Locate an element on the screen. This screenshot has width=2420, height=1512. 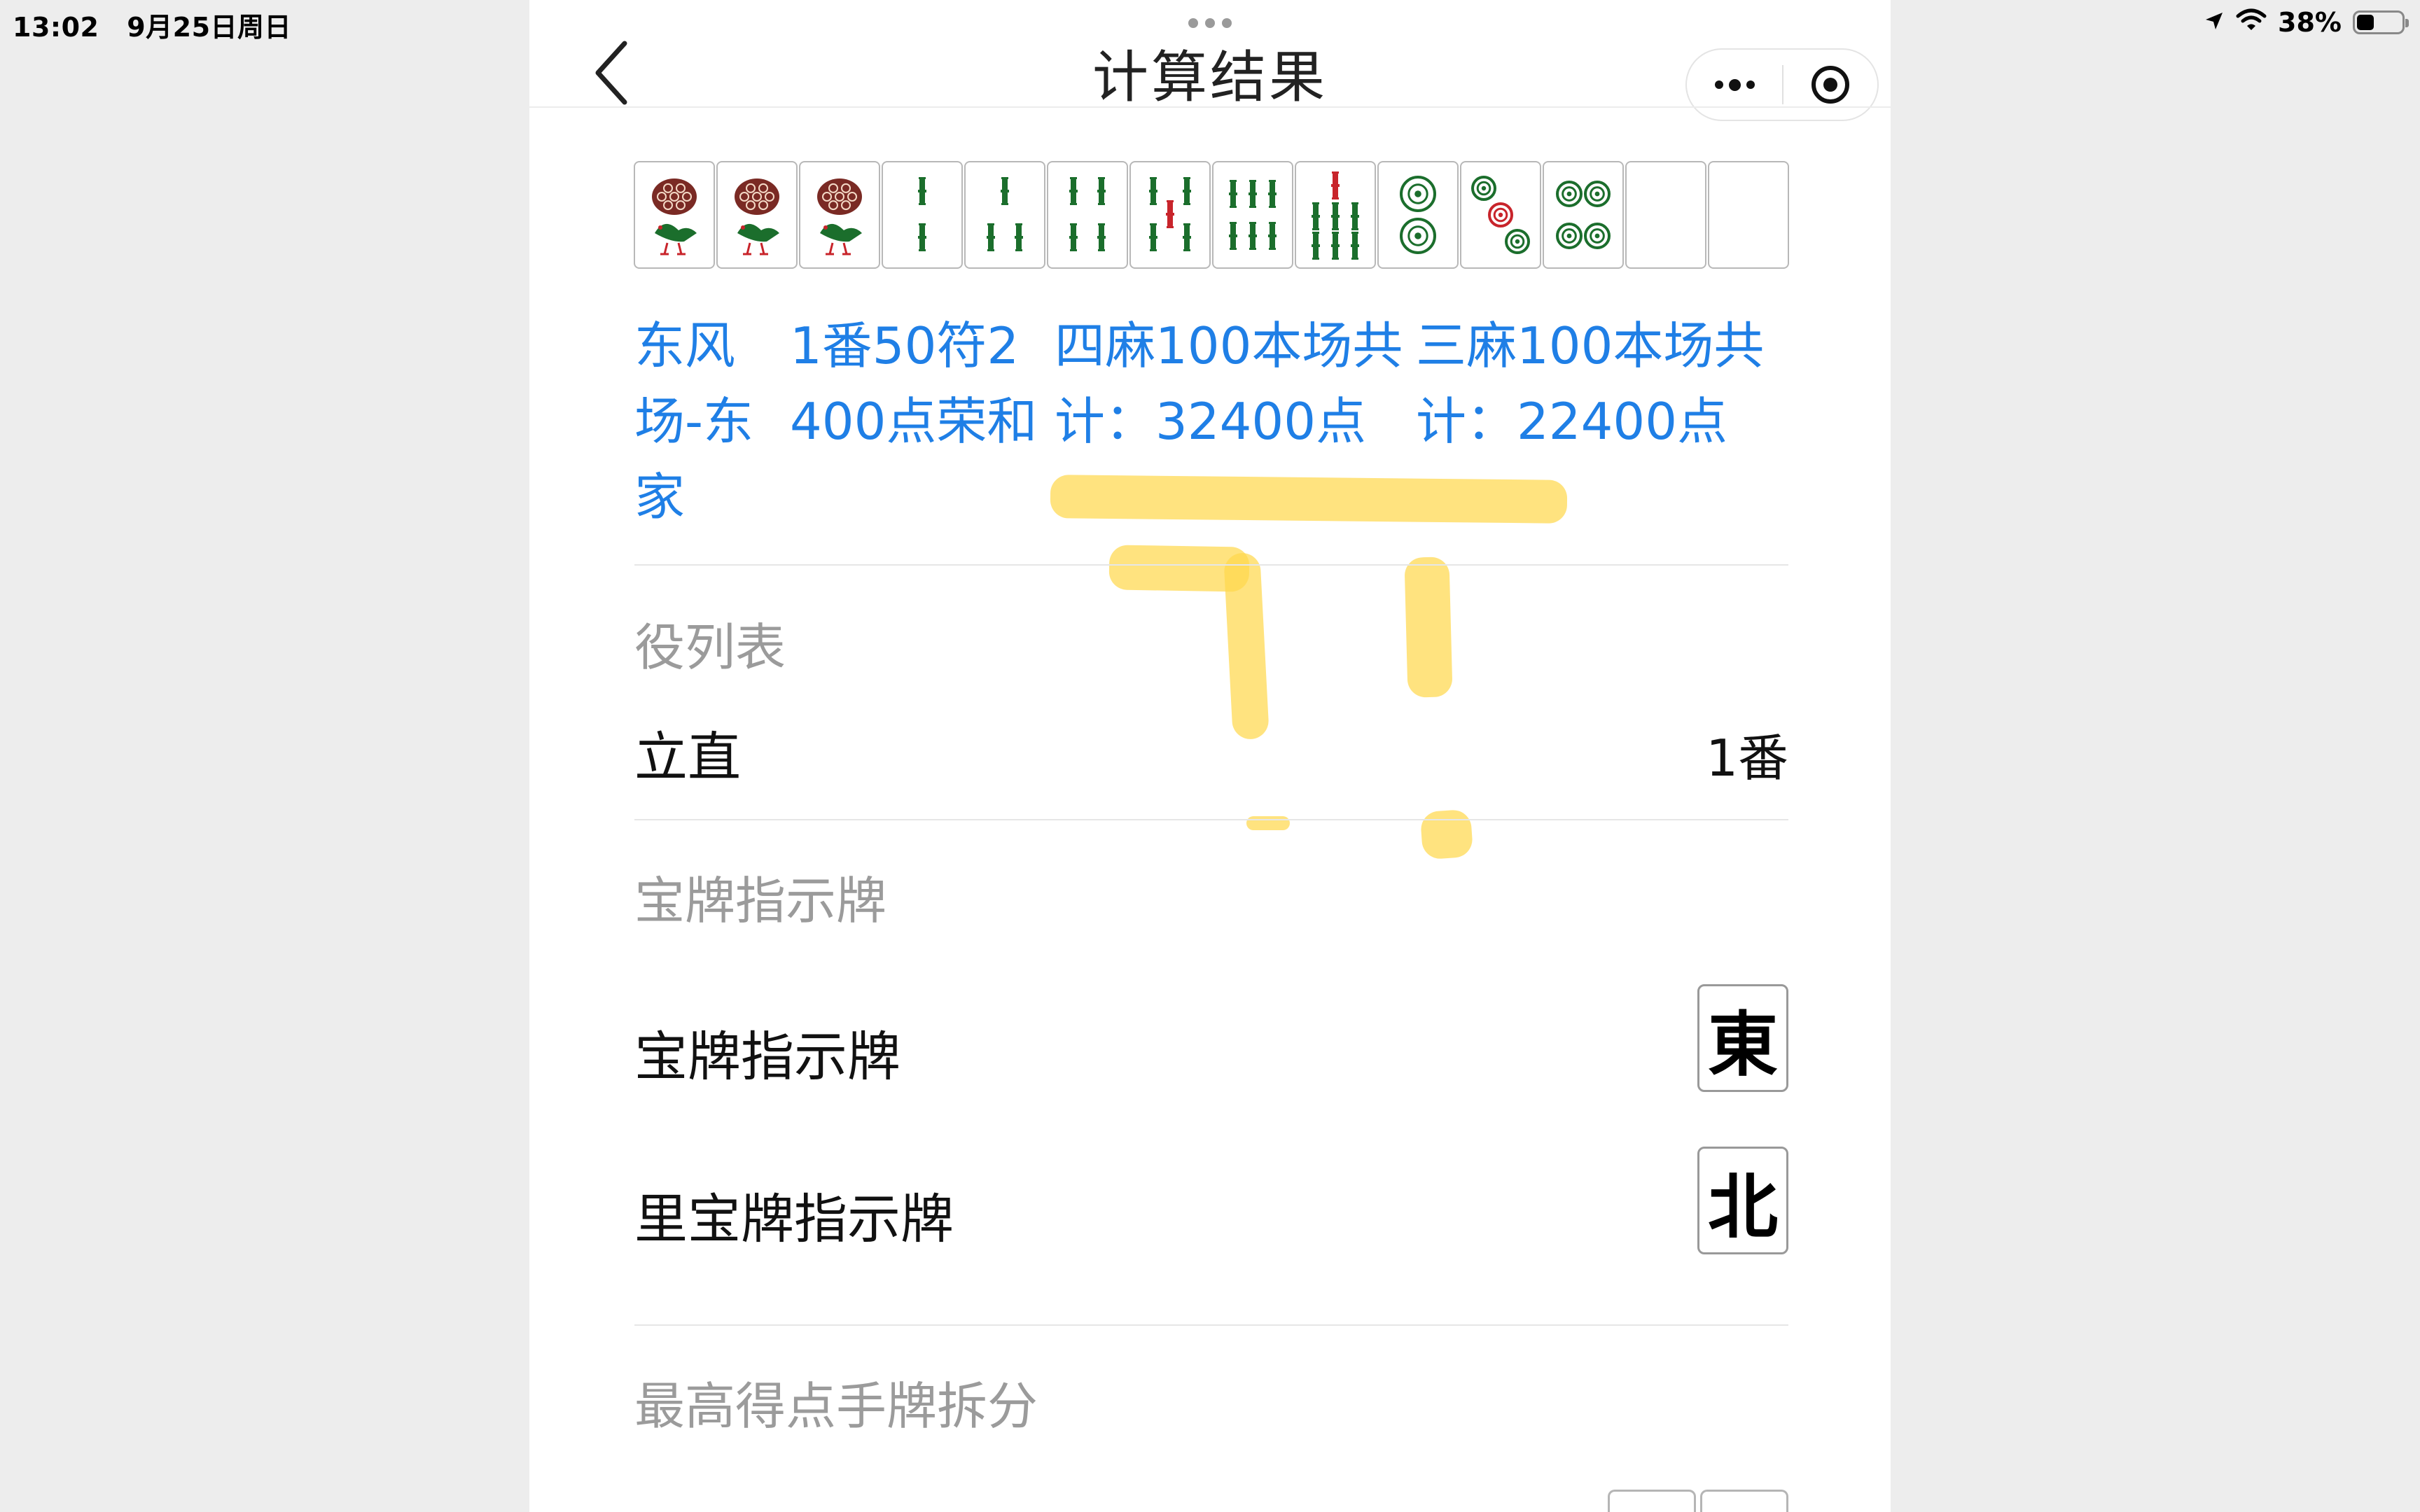
ura-dora-indicator-label: 里宝牌指示牌 is located at coordinates (794, 1219).